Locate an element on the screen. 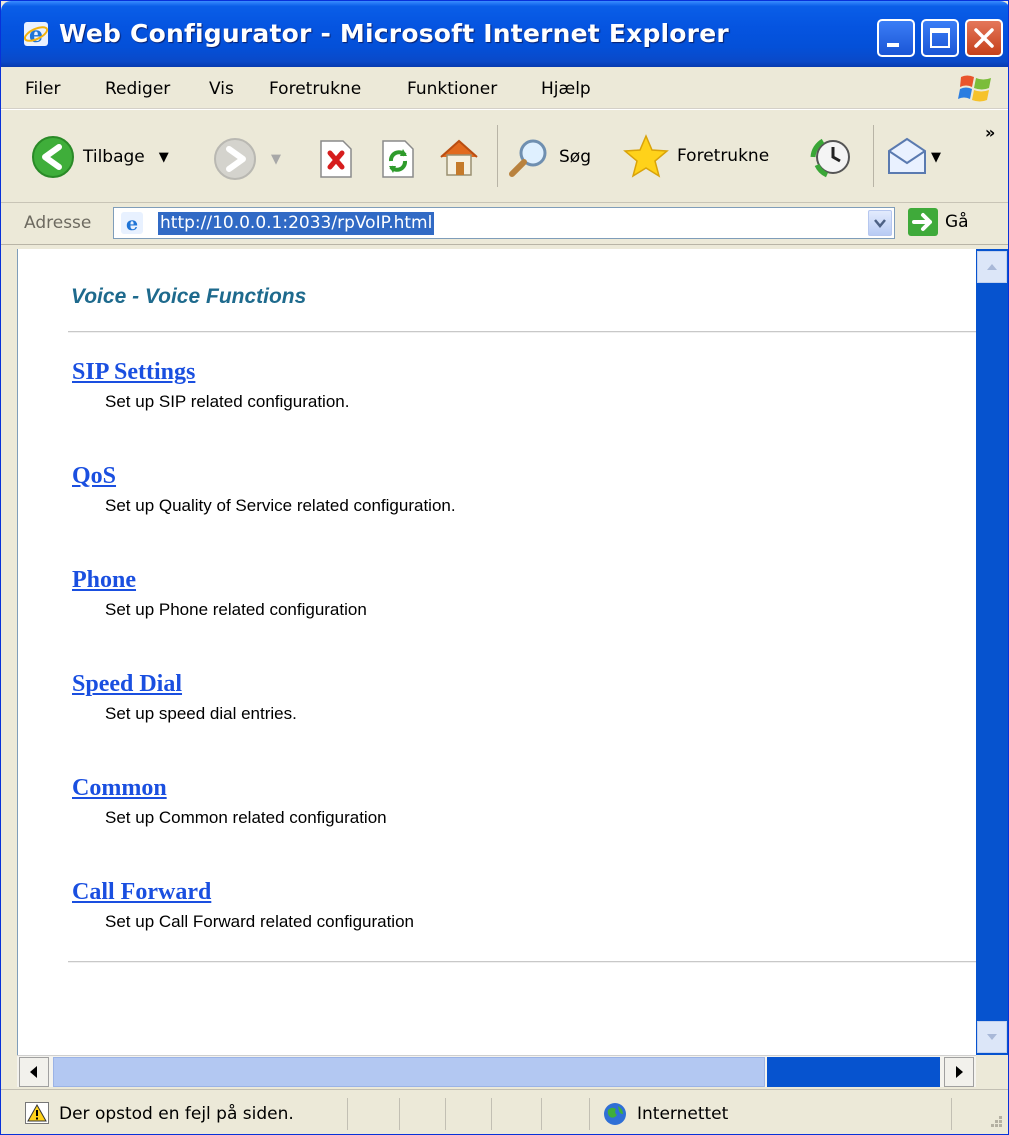 Image resolution: width=1009 pixels, height=1135 pixels. scroll-left-button is located at coordinates (34, 1072).